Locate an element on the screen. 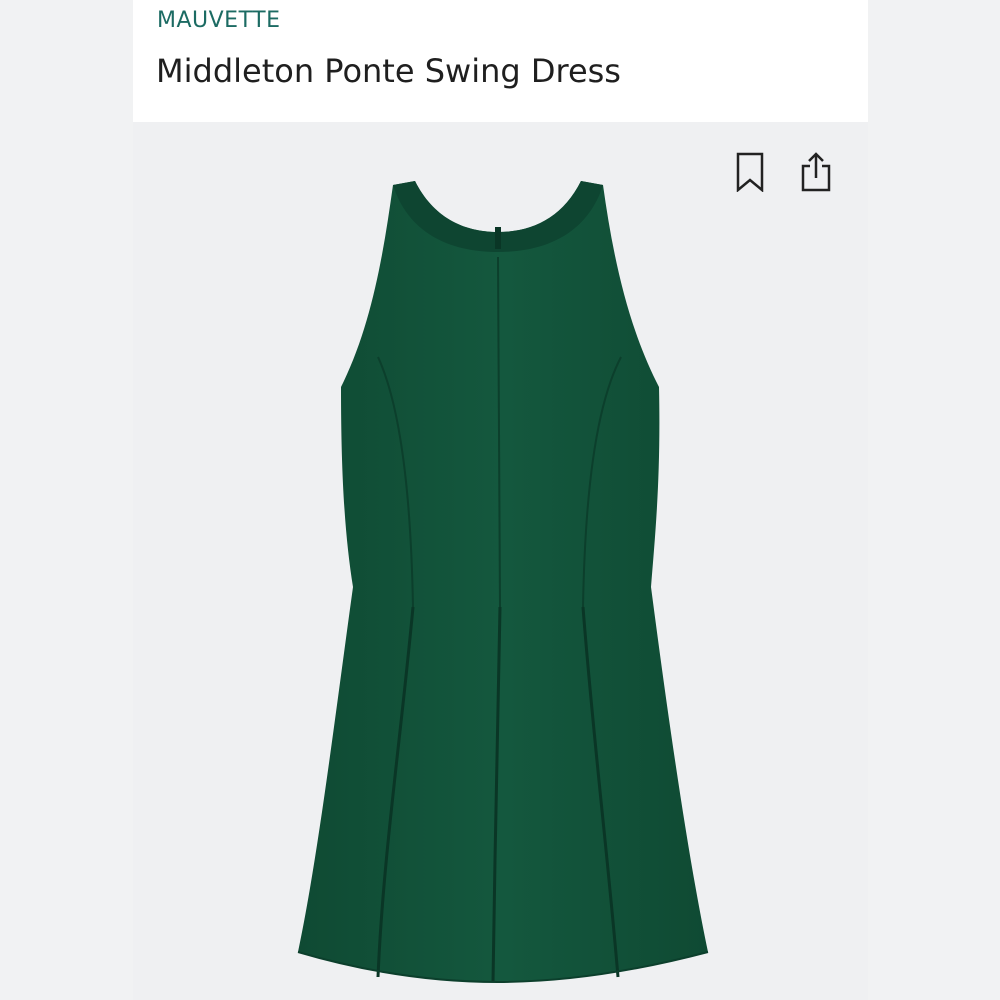 Image resolution: width=1000 pixels, height=1000 pixels. share-button is located at coordinates (816, 172).